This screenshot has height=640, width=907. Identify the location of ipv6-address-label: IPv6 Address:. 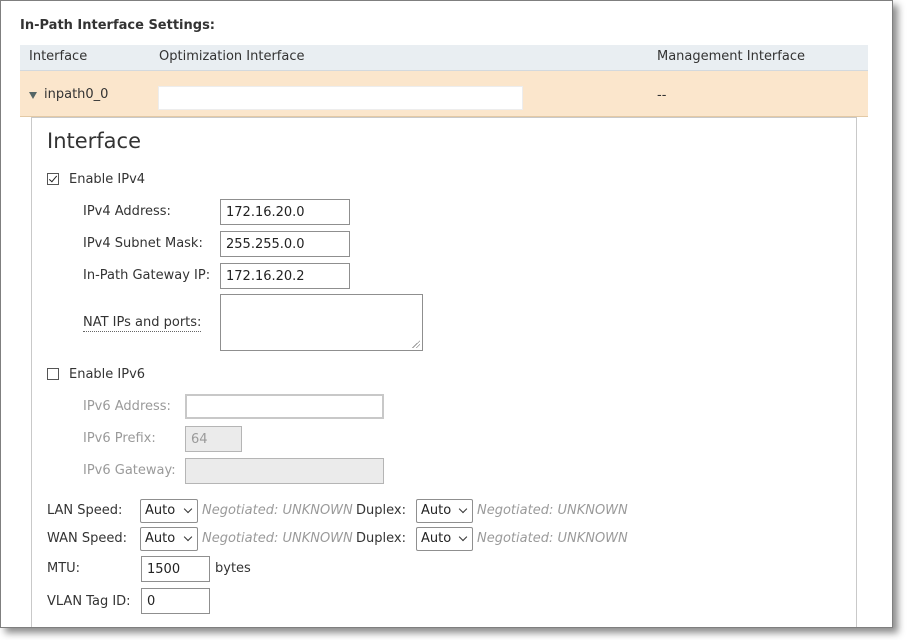
(127, 406).